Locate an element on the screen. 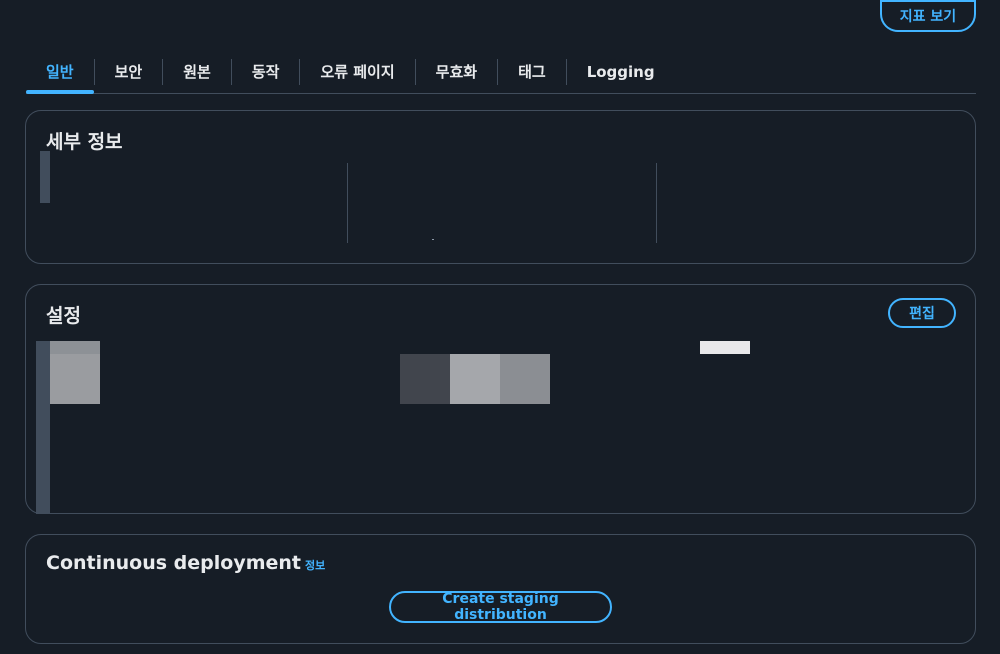  info-link: 정보 is located at coordinates (315, 565).